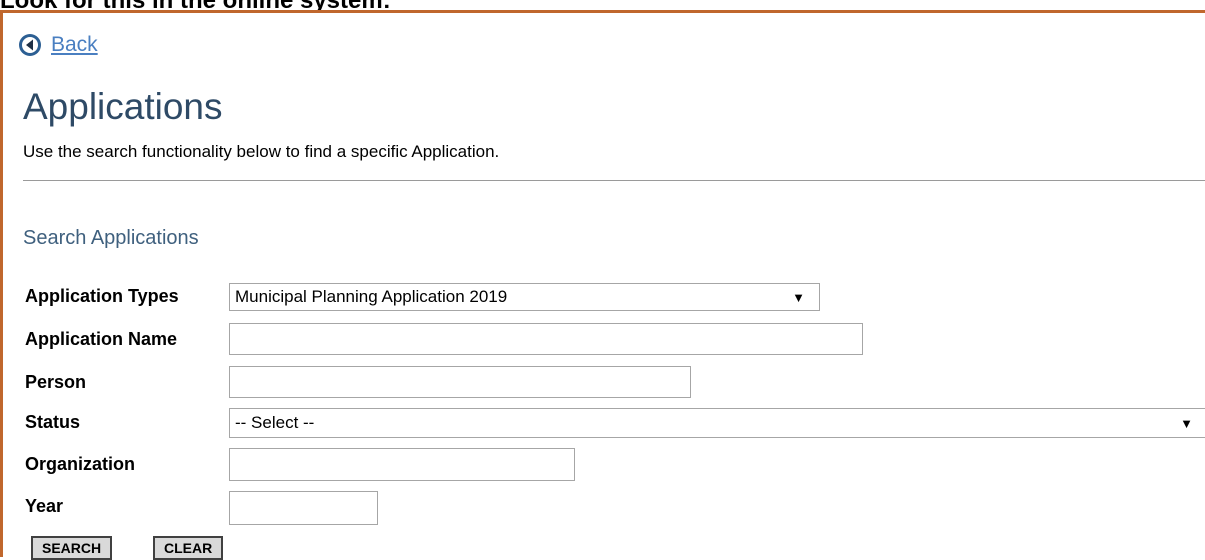 This screenshot has height=560, width=1205. What do you see at coordinates (53, 422) in the screenshot?
I see `status-label: Status` at bounding box center [53, 422].